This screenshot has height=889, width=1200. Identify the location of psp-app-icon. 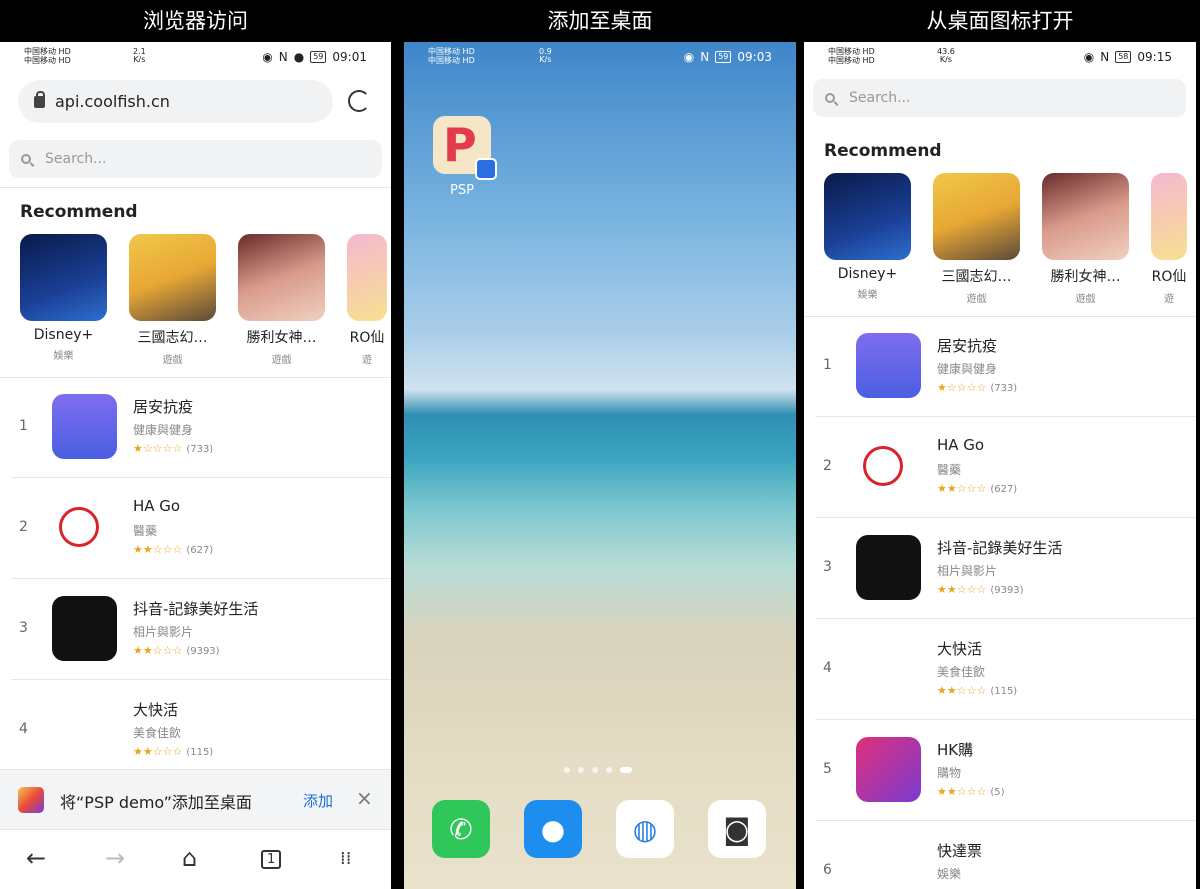
(31, 800).